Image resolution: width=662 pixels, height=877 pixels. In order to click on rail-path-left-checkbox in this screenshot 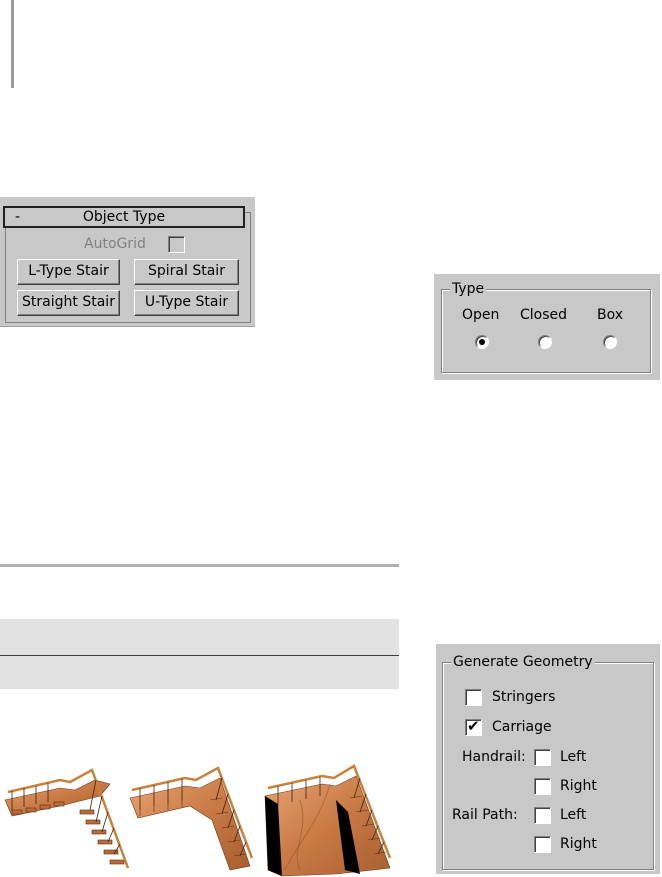, I will do `click(542, 815)`.